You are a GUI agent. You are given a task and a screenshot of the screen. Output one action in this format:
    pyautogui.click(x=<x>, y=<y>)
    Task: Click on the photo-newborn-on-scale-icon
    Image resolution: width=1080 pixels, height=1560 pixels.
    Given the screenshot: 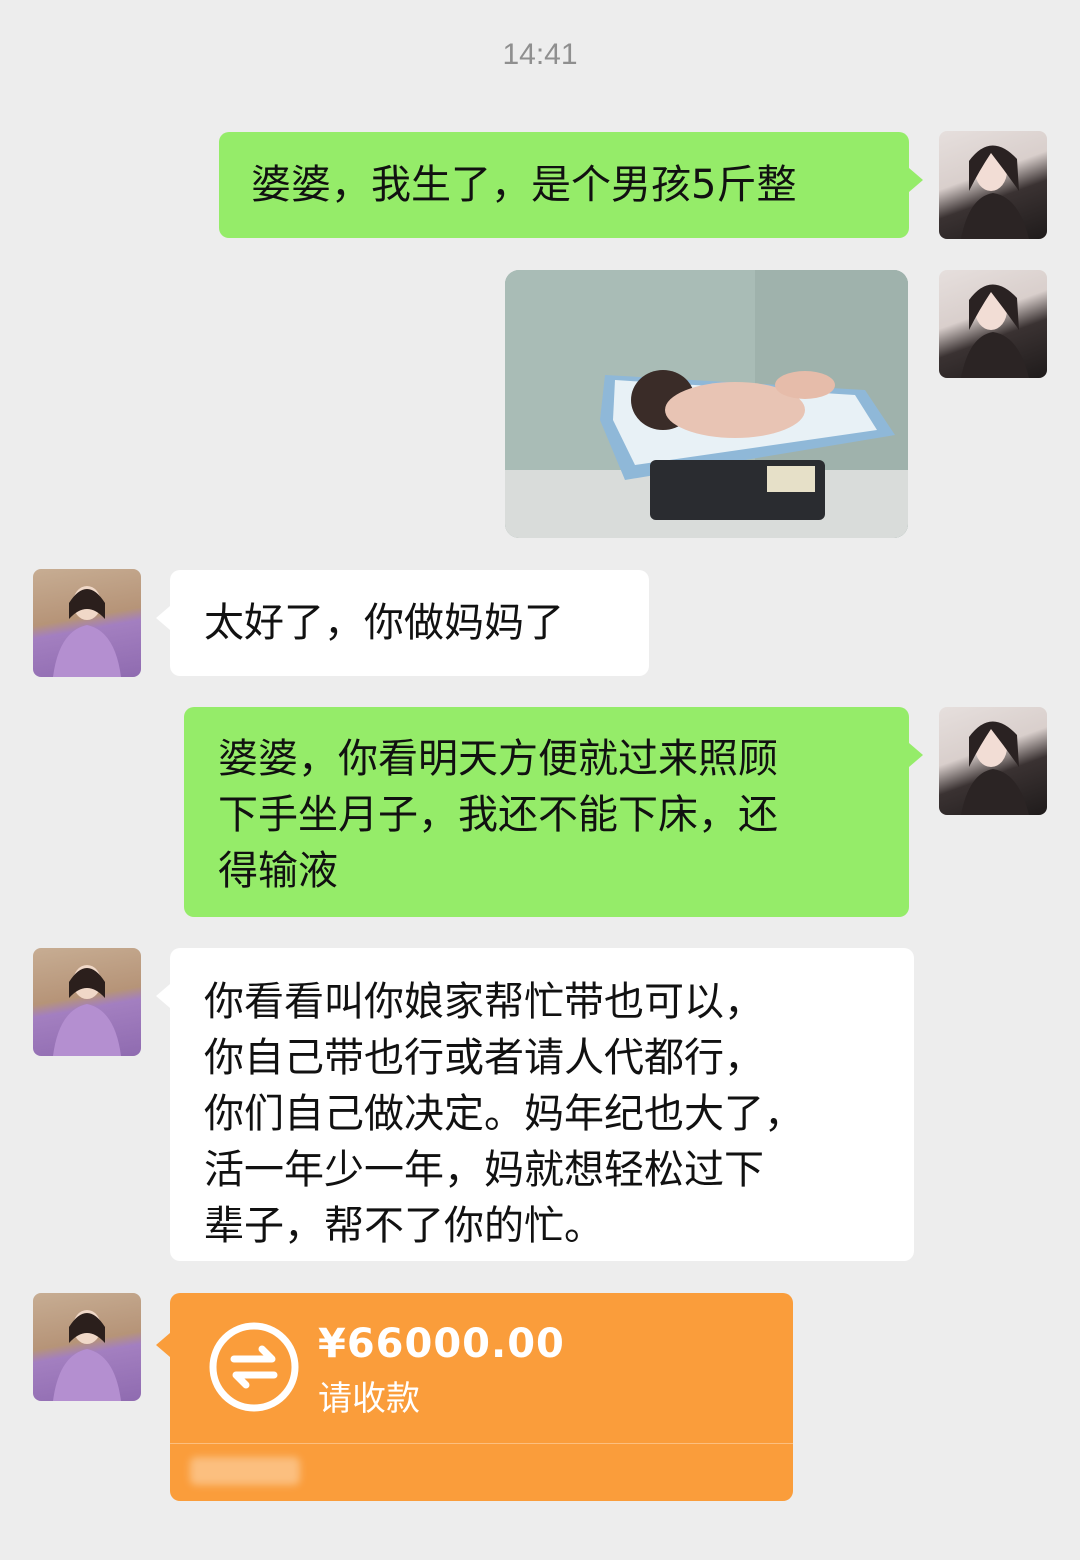 What is the action you would take?
    pyautogui.click(x=706, y=404)
    